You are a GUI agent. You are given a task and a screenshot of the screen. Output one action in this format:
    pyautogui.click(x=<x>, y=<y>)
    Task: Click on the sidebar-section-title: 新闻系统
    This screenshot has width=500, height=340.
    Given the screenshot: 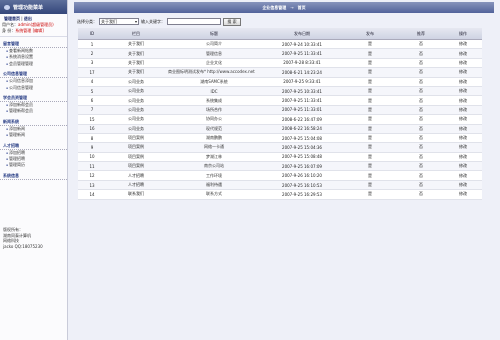 What is the action you would take?
    pyautogui.click(x=33, y=122)
    